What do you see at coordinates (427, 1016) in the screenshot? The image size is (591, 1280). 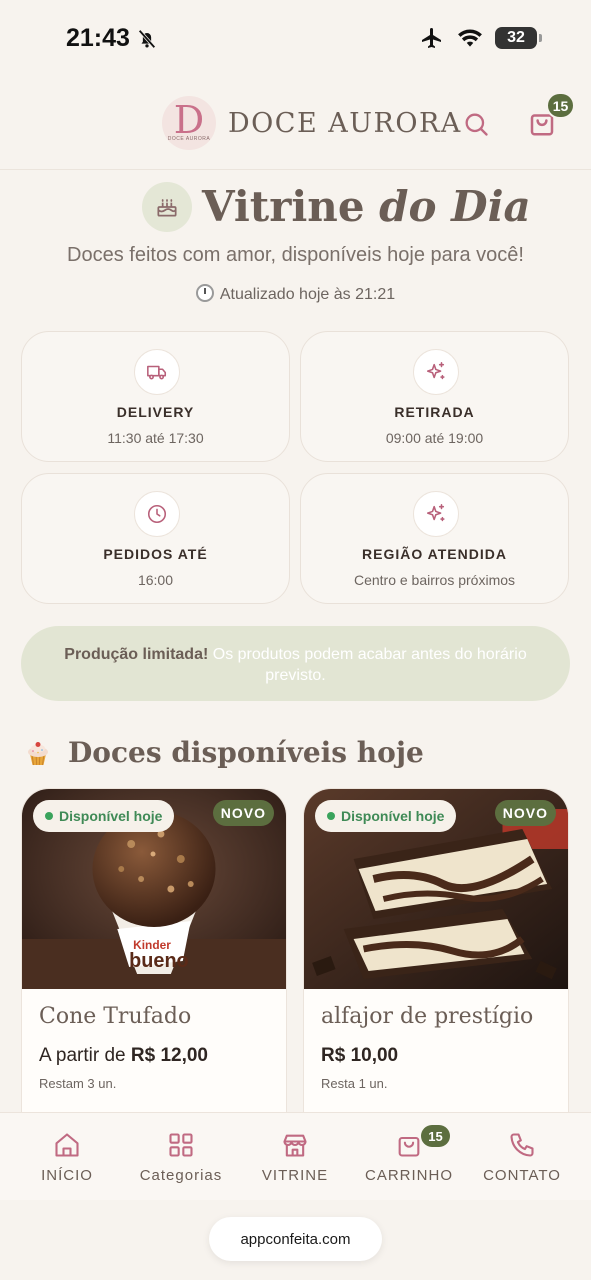 I see `product-name: alfajor de prestígio` at bounding box center [427, 1016].